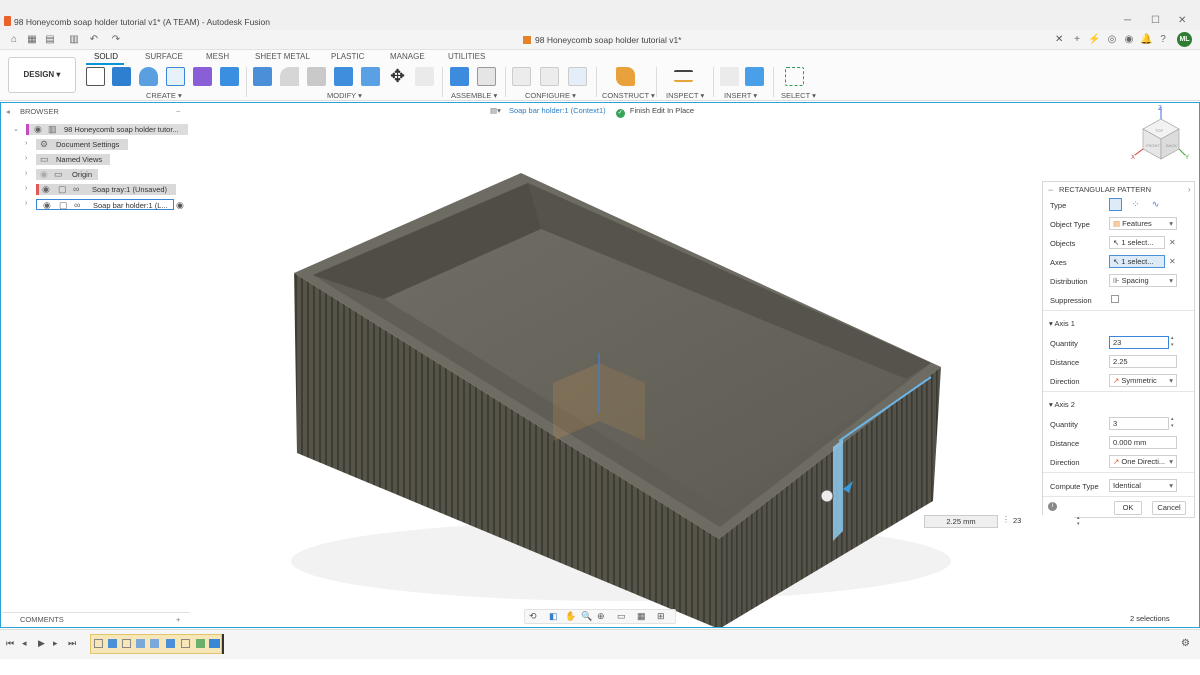 The image size is (1200, 675). I want to click on distribution-select: ⊪ Spacing ▾, so click(1143, 280).